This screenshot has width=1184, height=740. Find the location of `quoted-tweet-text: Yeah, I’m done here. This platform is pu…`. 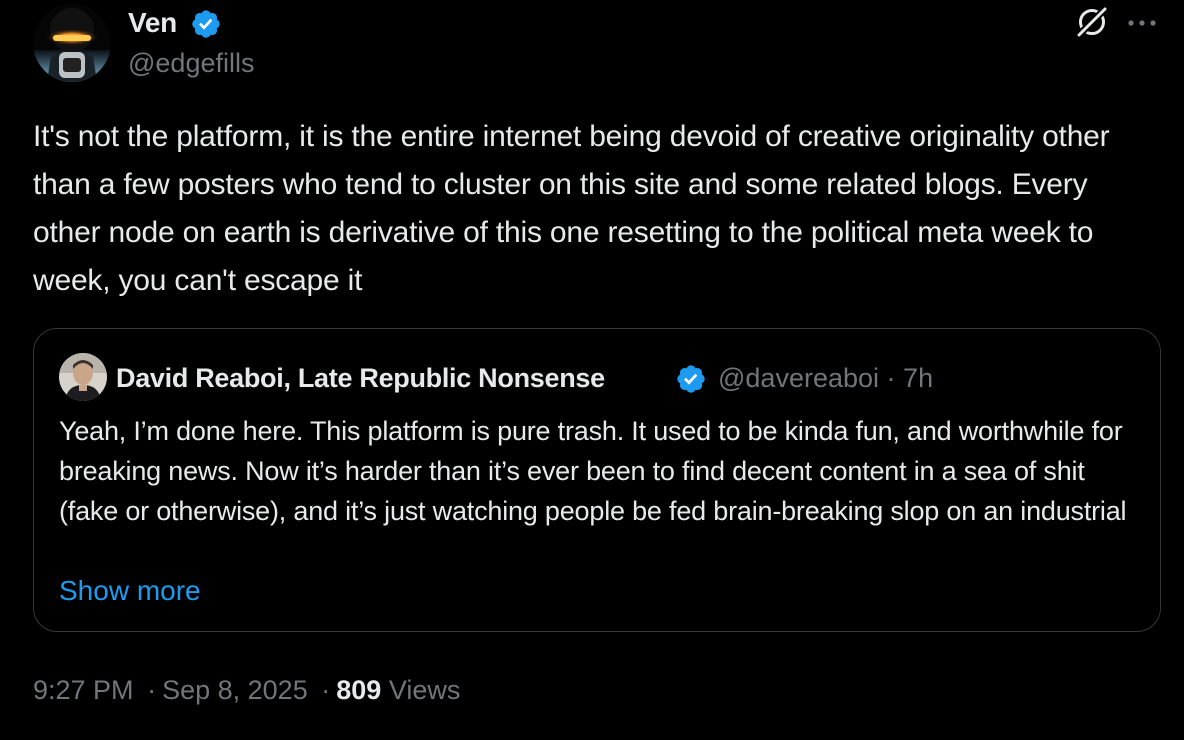

quoted-tweet-text: Yeah, I’m done here. This platform is pu… is located at coordinates (593, 471).